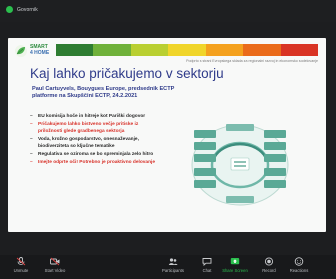 This screenshot has width=336, height=279. Describe the element at coordinates (173, 267) in the screenshot. I see `participants-button: Participants` at that location.